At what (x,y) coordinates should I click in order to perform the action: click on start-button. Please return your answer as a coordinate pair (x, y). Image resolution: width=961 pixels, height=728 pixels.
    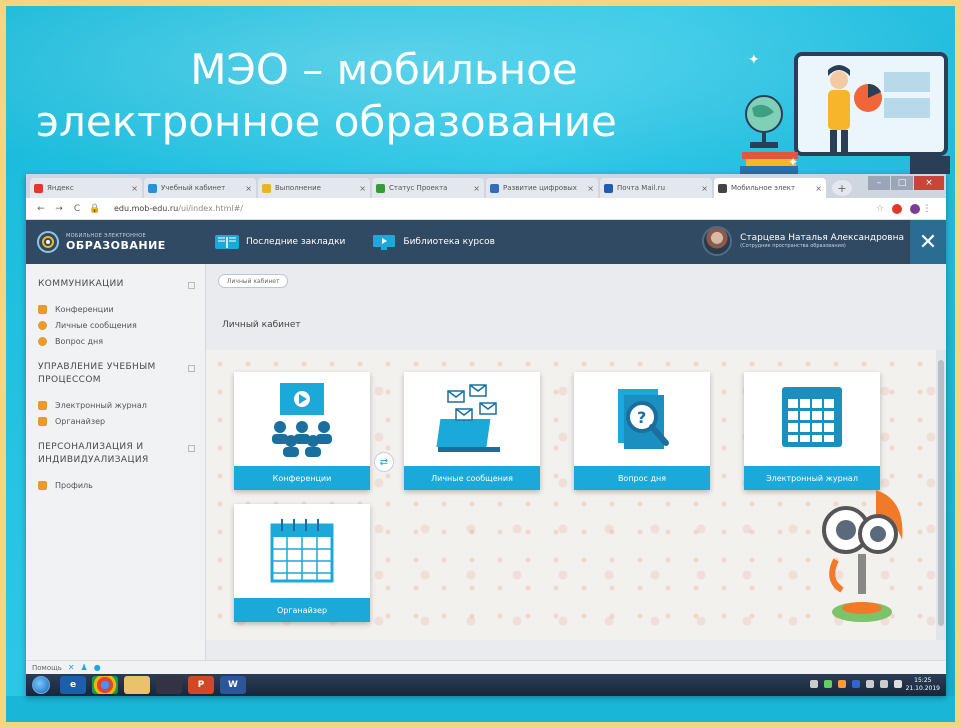
    Looking at the image, I should click on (41, 685).